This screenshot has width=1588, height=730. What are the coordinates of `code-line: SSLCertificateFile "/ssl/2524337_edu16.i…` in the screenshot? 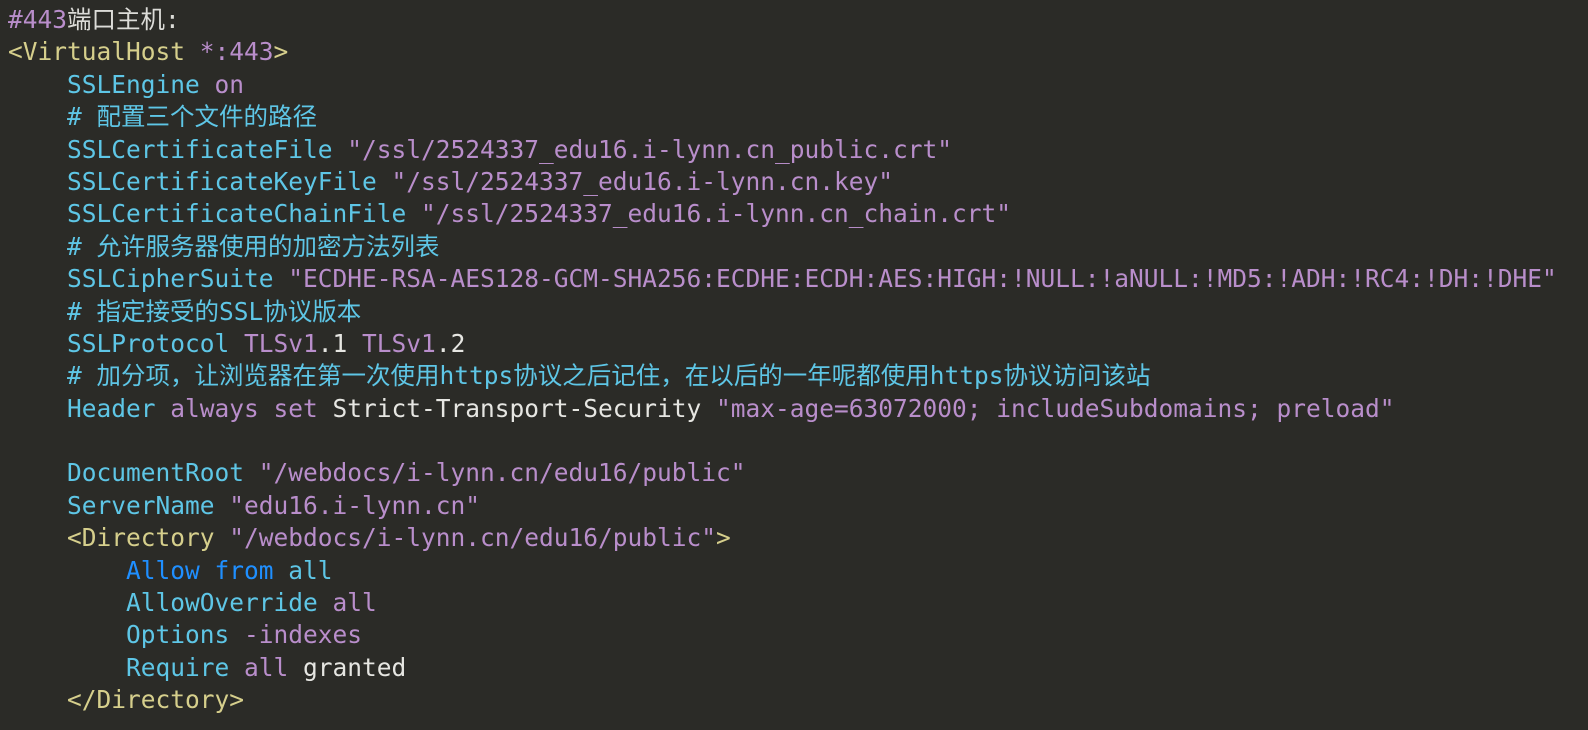 It's located at (782, 150).